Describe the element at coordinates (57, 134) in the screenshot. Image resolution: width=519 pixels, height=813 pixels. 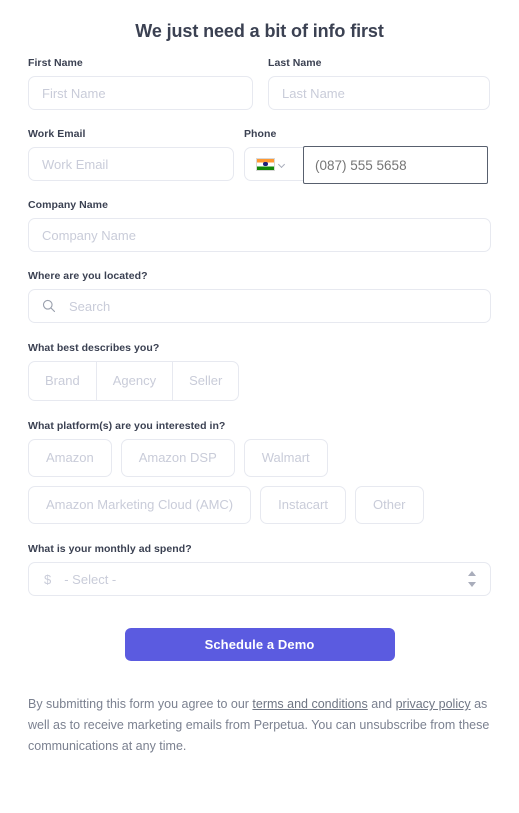
I see `work-email-label: Work Email` at that location.